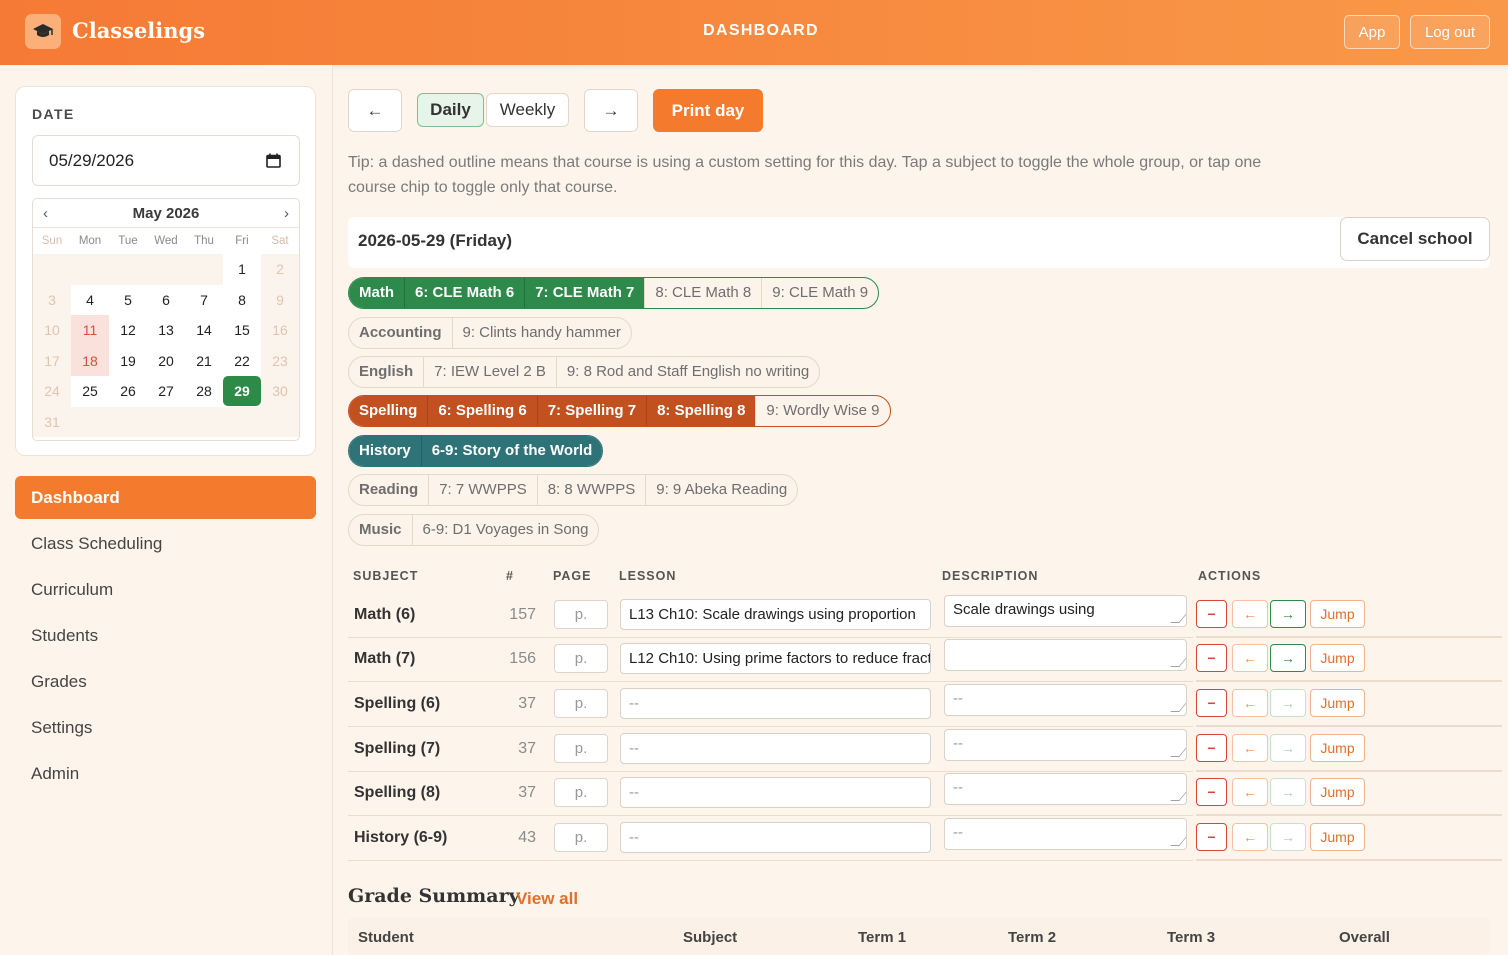  I want to click on description-input, so click(1065, 655).